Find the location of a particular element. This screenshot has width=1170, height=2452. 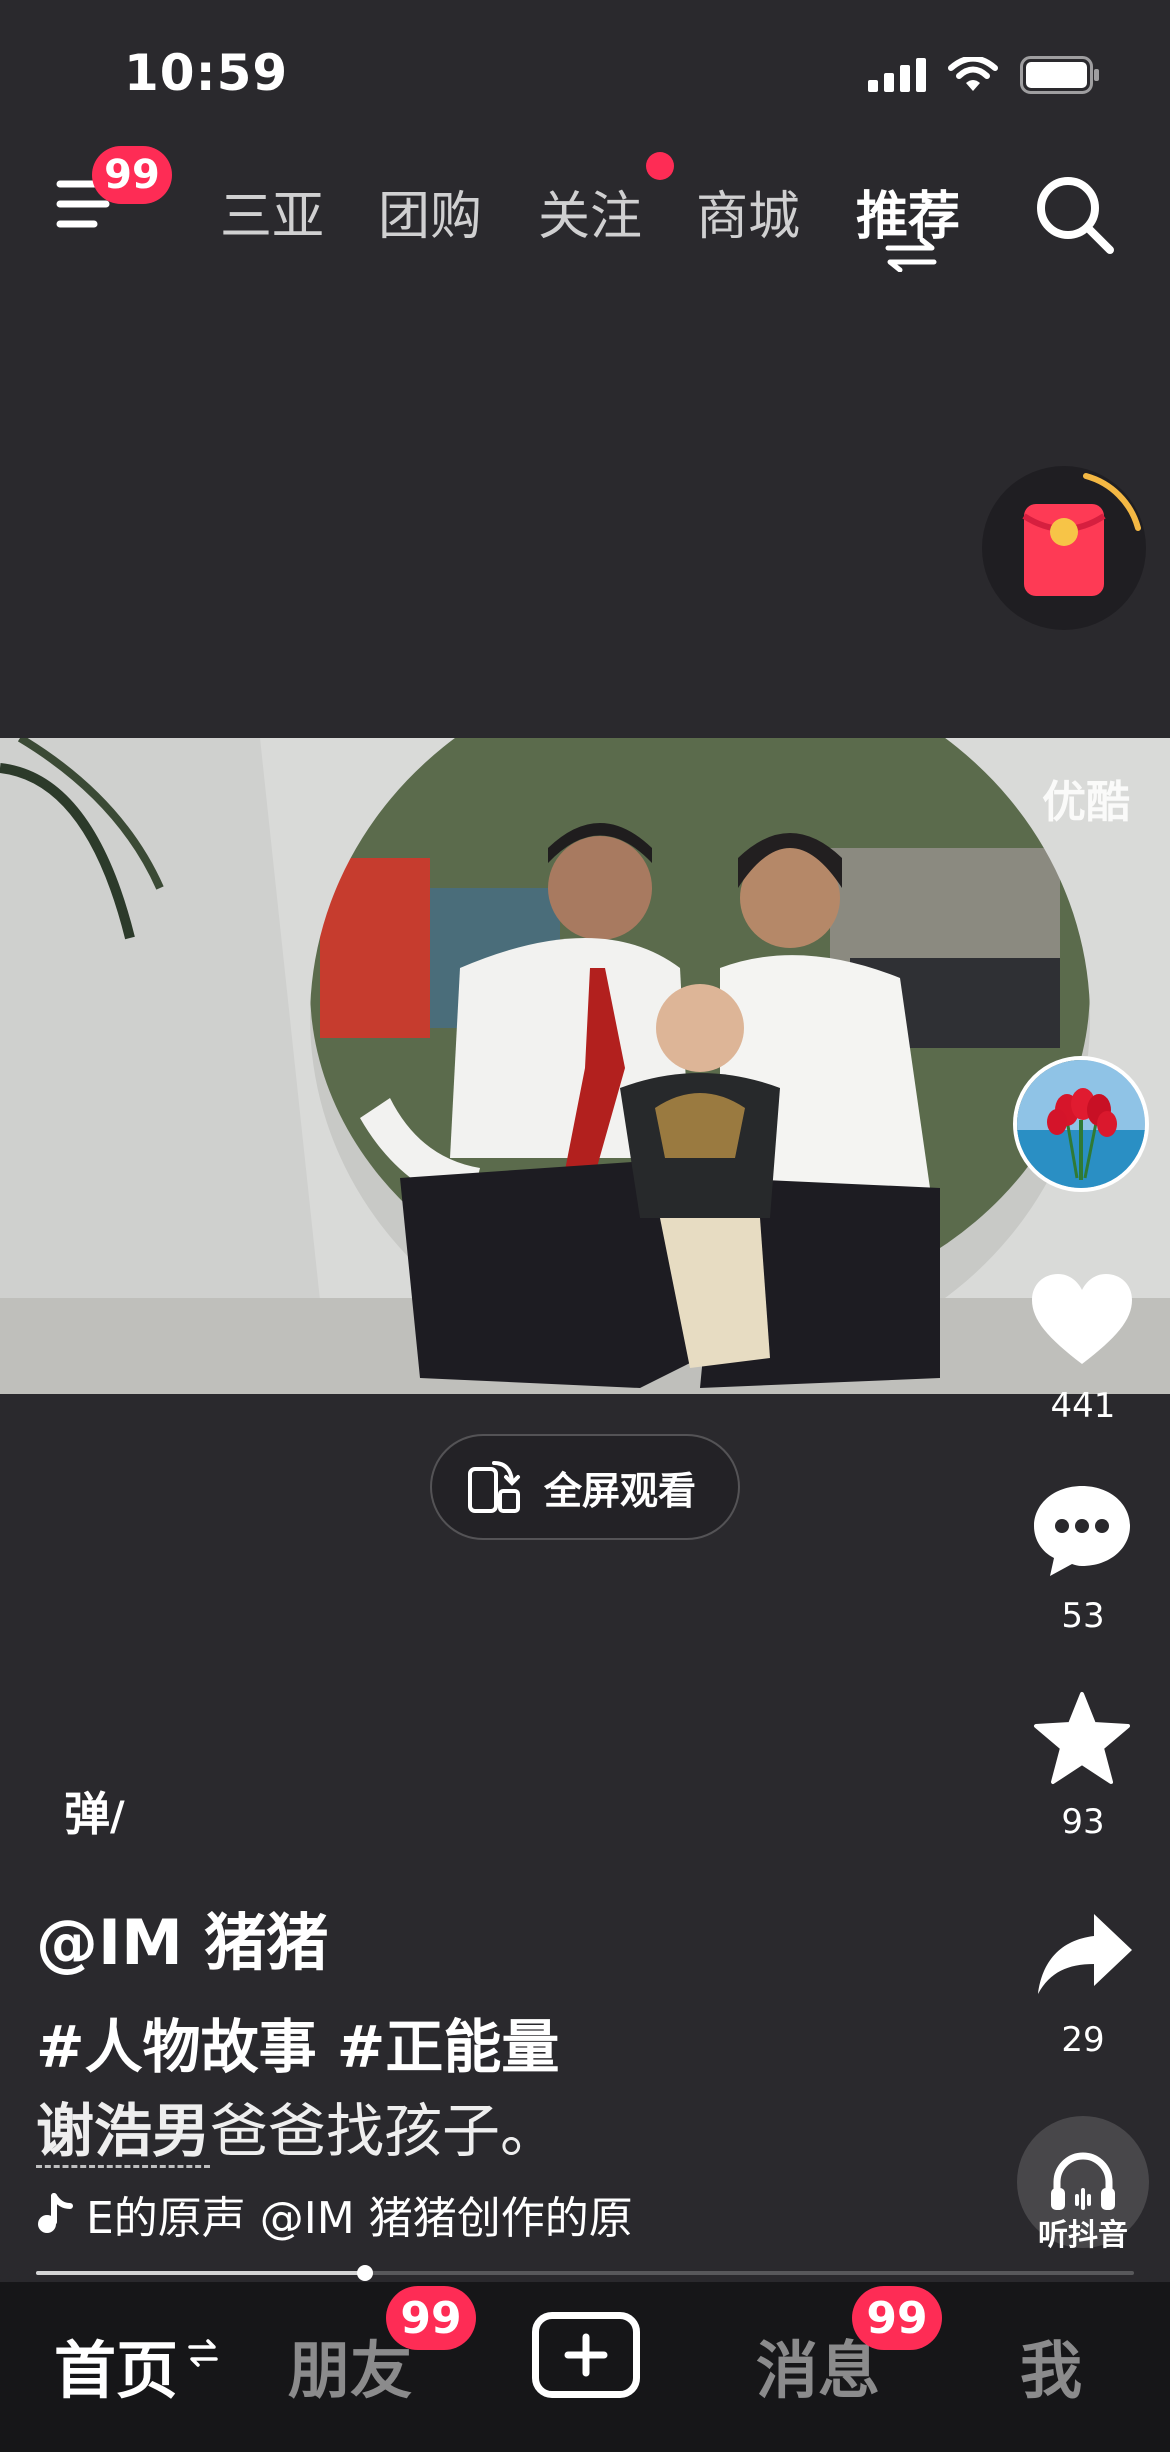

danmaku-toggle: 弹/ is located at coordinates (94, 1811).